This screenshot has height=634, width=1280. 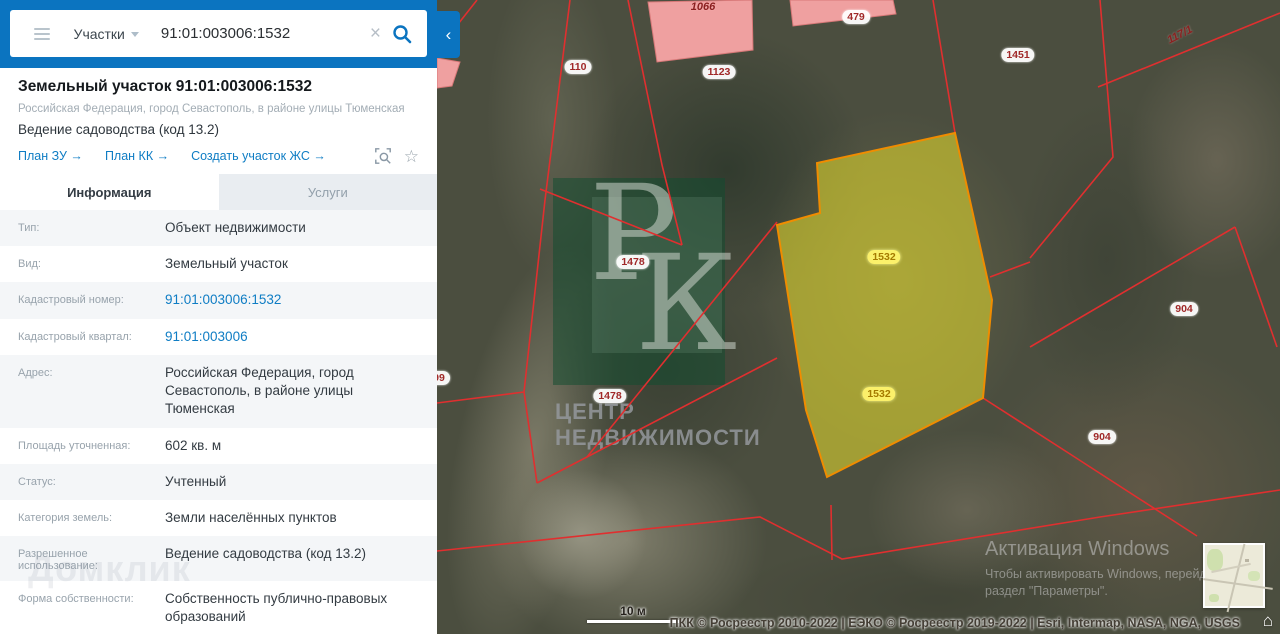 I want to click on table-row: Кадастровый квартал: 91:01:003006, so click(x=218, y=336).